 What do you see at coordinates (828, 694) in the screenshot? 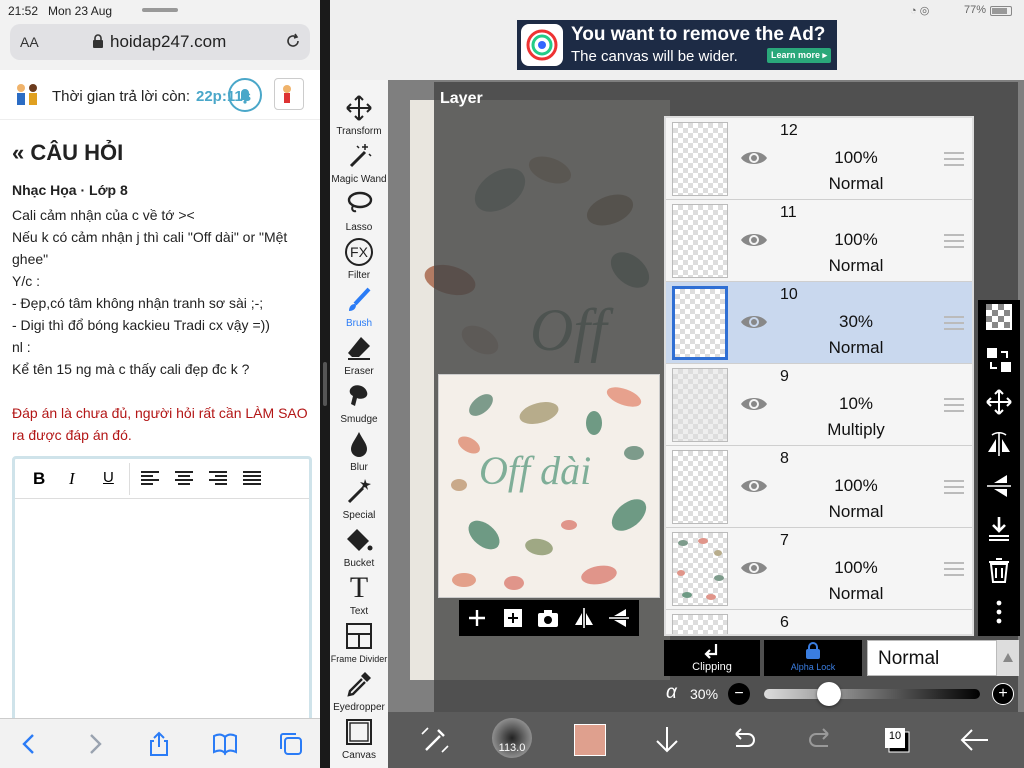
I see `opacity-slider-knob` at bounding box center [828, 694].